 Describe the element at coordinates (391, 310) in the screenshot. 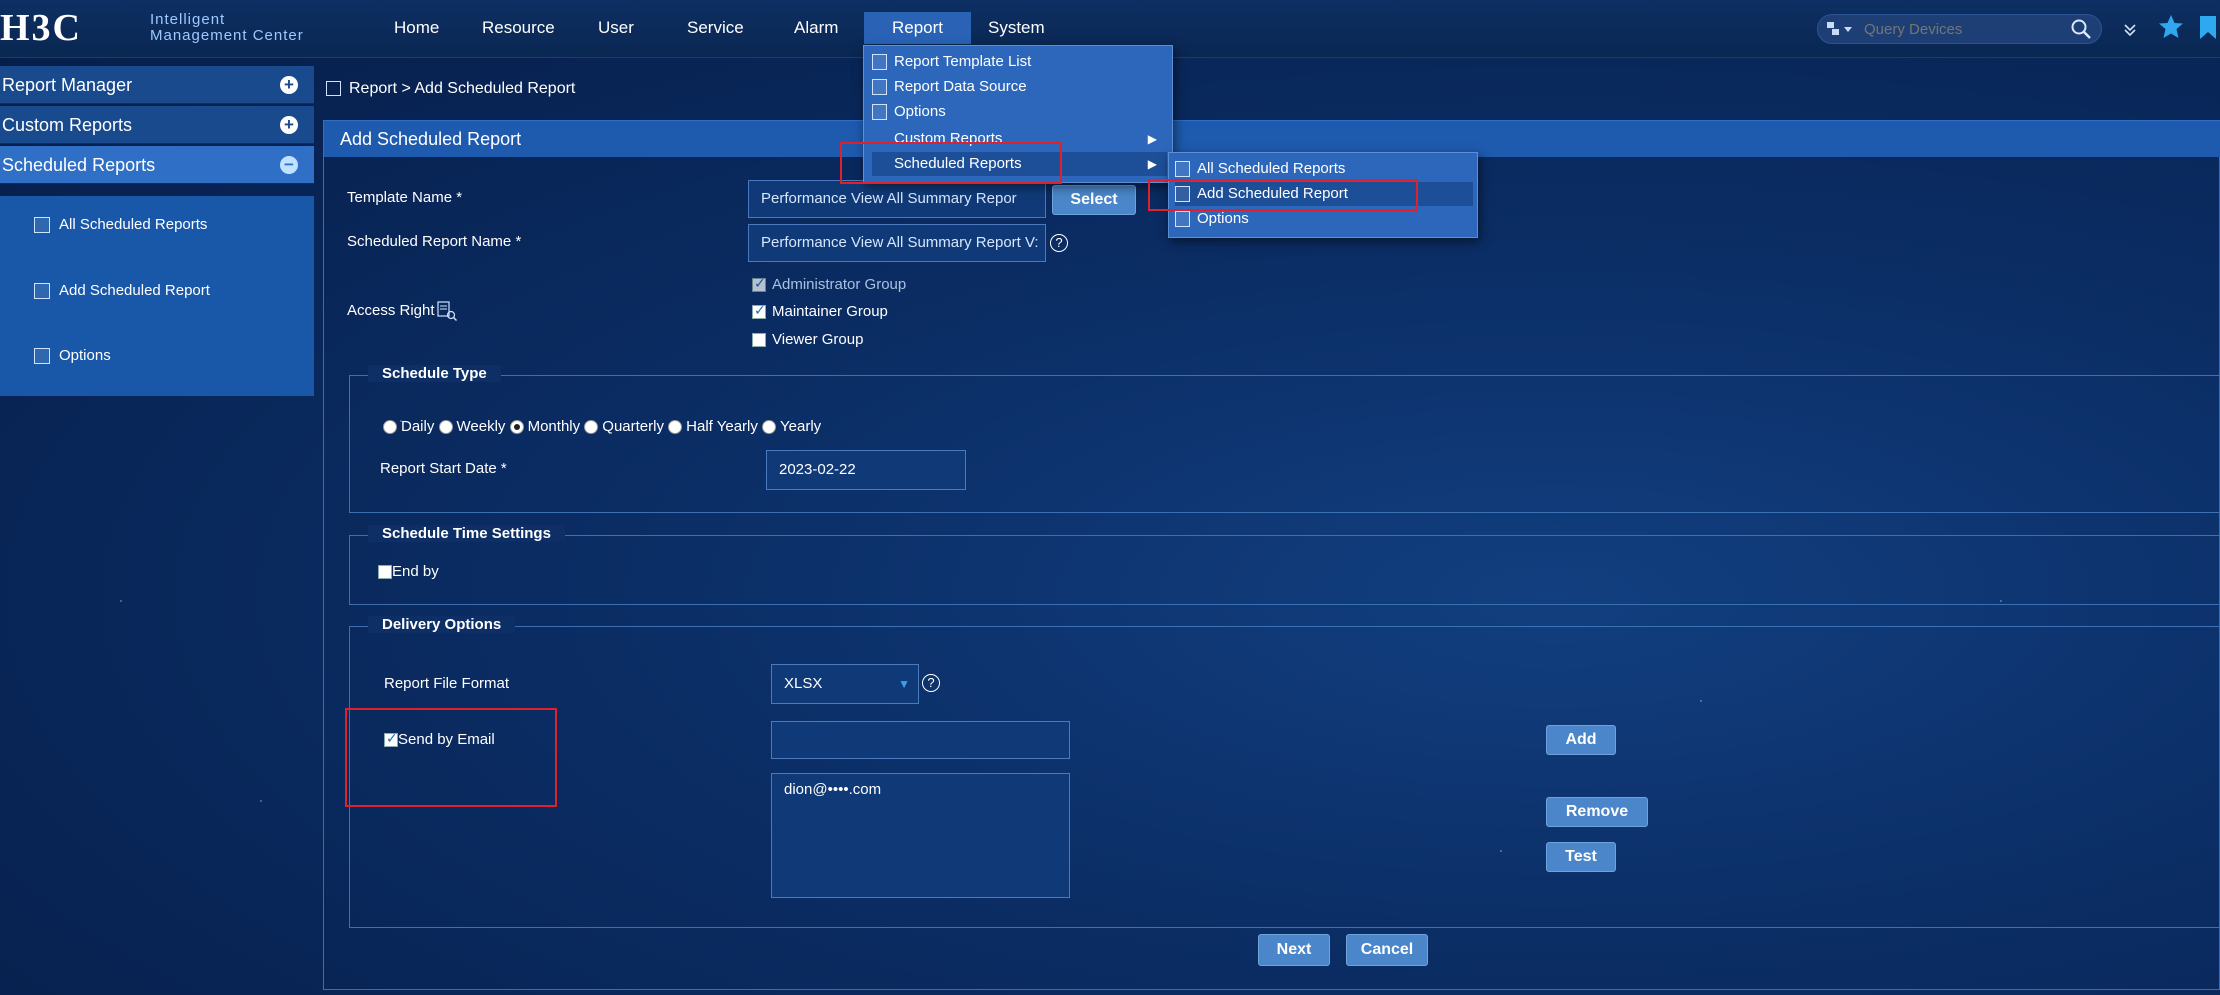

I see `access-right-label: Access Right` at that location.